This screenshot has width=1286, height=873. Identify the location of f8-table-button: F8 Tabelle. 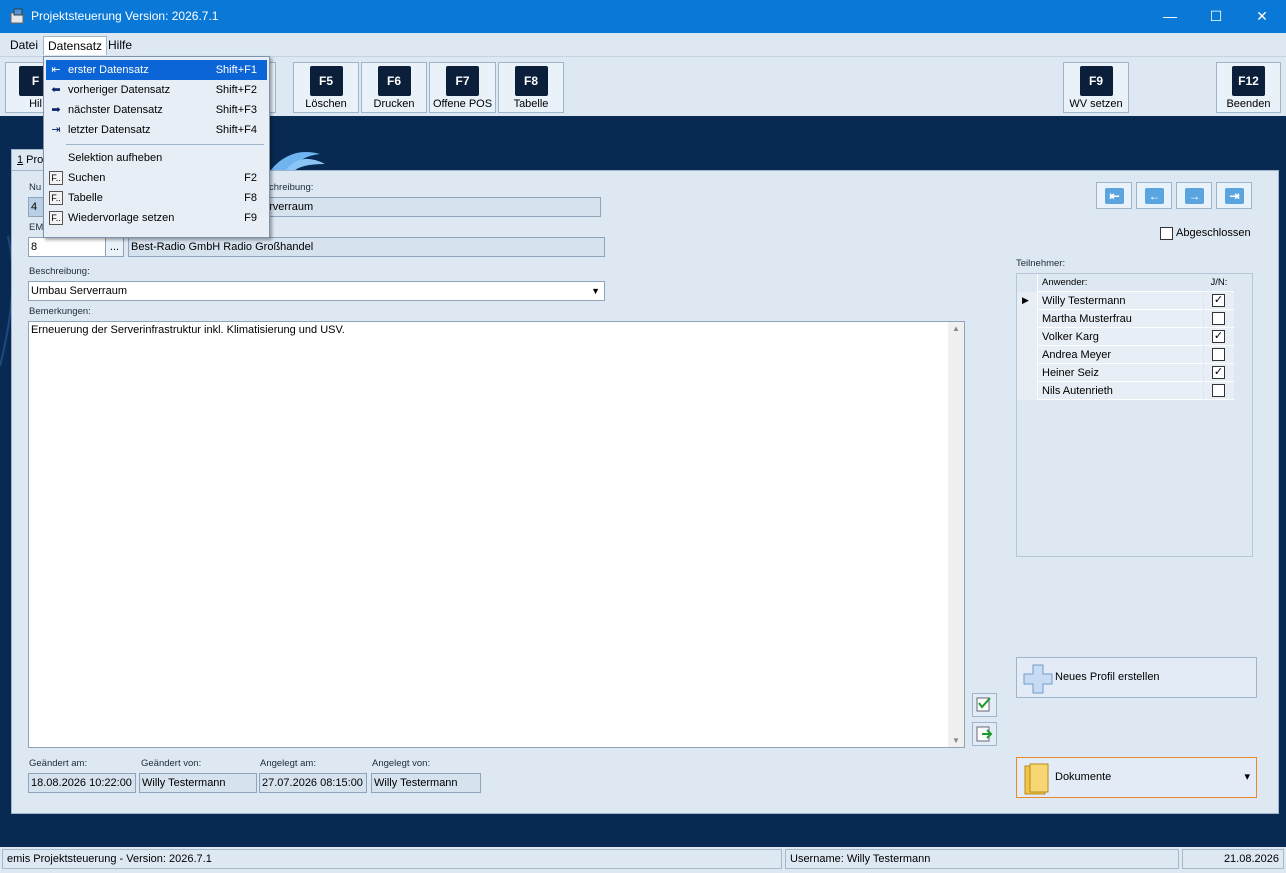
(531, 87).